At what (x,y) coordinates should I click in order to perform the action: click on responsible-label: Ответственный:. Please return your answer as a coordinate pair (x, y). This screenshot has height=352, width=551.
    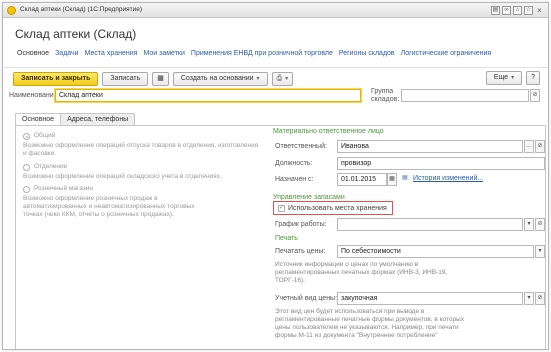
    Looking at the image, I should click on (301, 146).